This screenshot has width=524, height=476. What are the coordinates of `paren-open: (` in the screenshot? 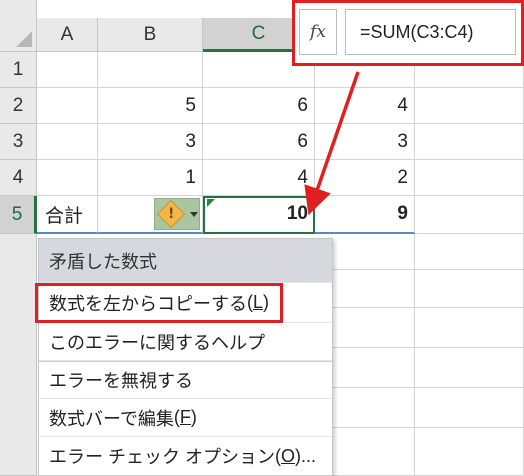 It's located at (250, 302).